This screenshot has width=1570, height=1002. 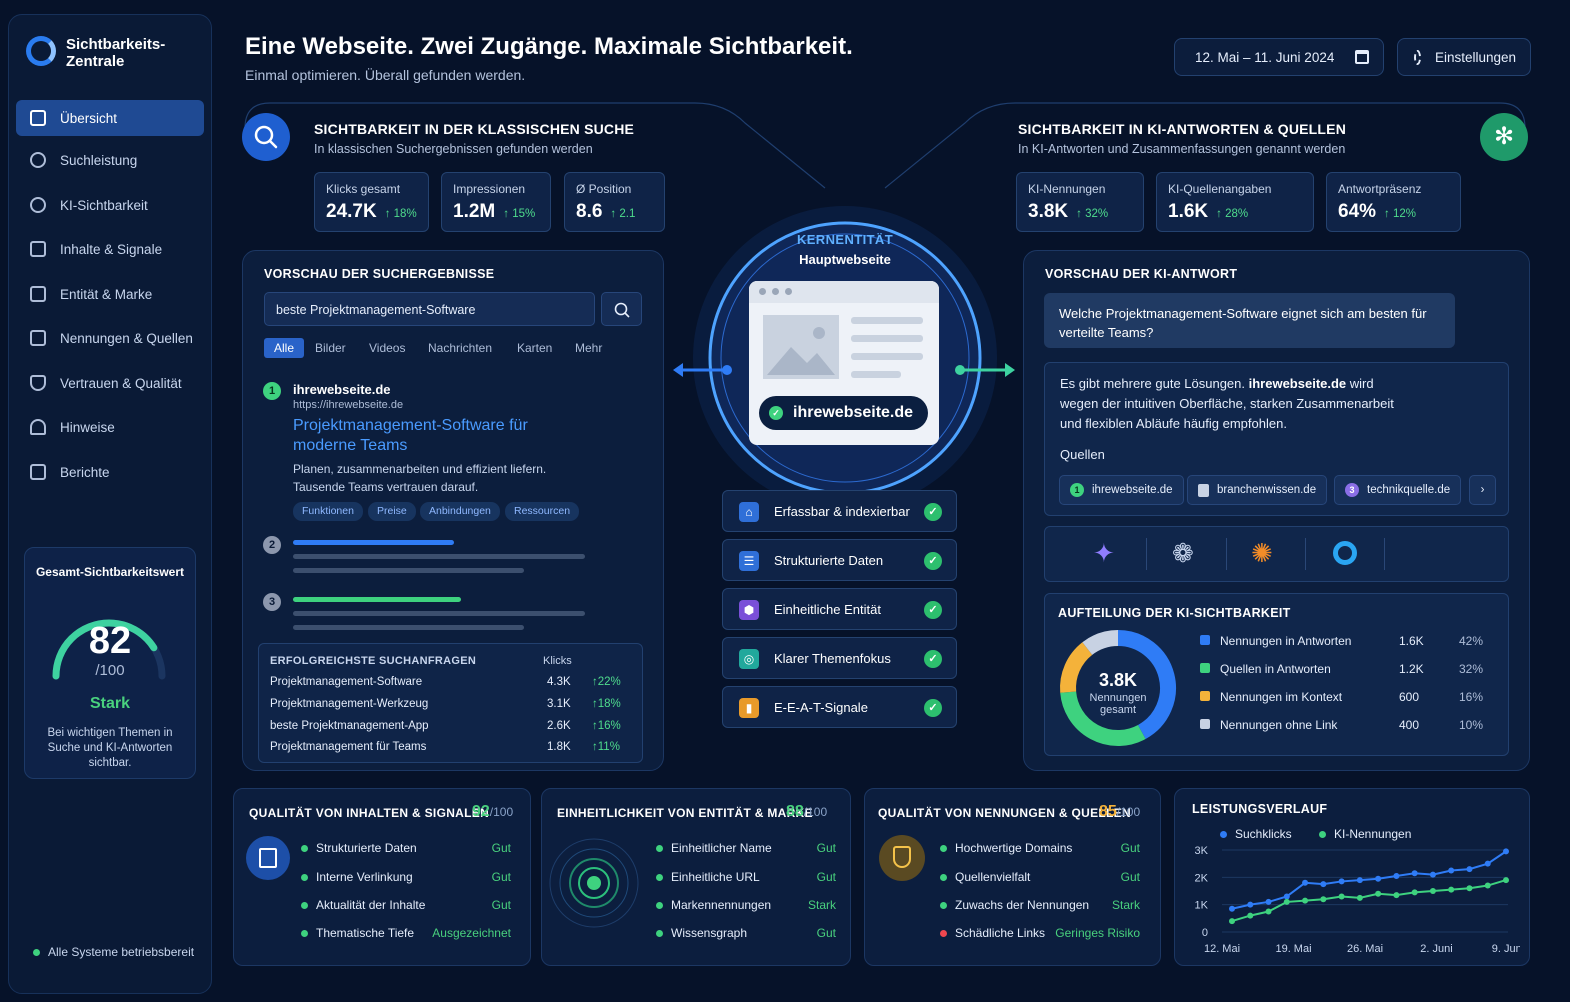 What do you see at coordinates (1398, 490) in the screenshot?
I see `source-chip-3: 3 technikquelle.de` at bounding box center [1398, 490].